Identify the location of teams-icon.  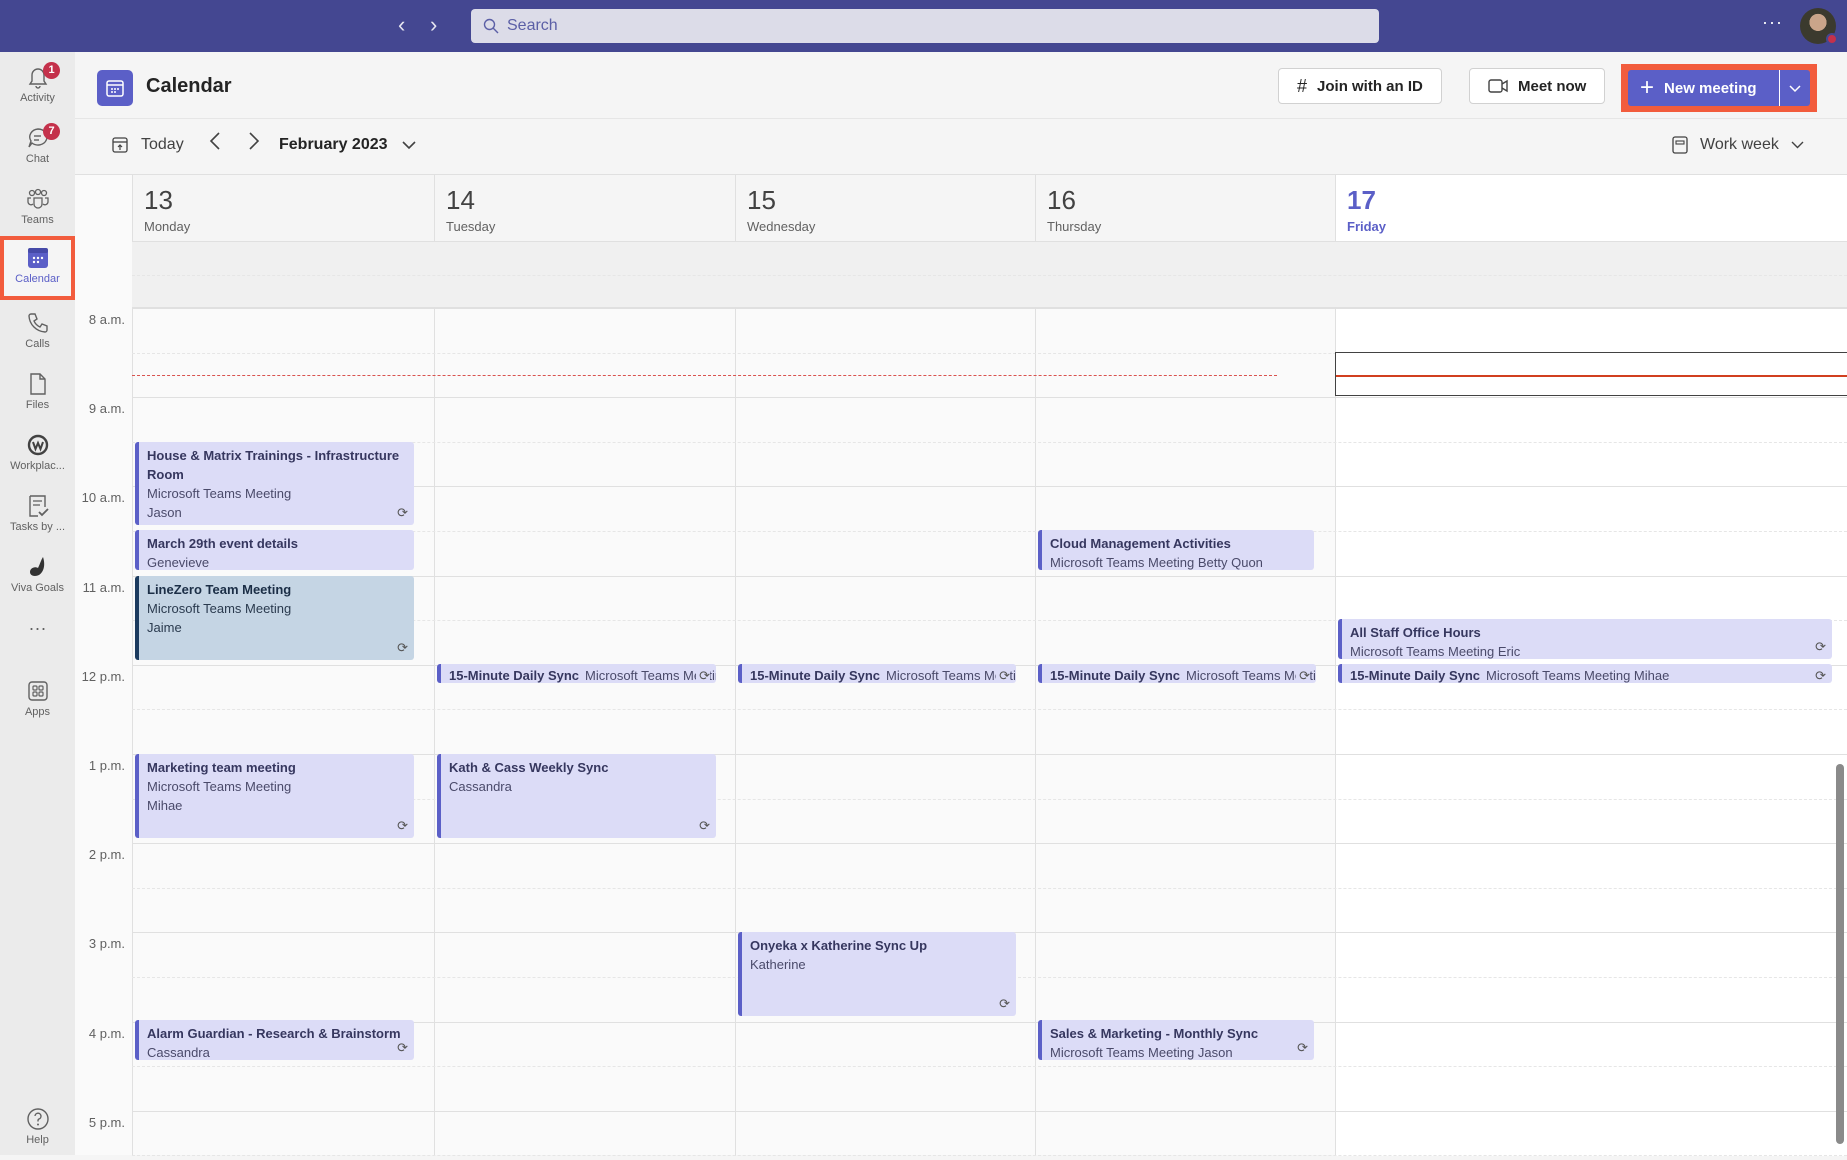
(37, 198).